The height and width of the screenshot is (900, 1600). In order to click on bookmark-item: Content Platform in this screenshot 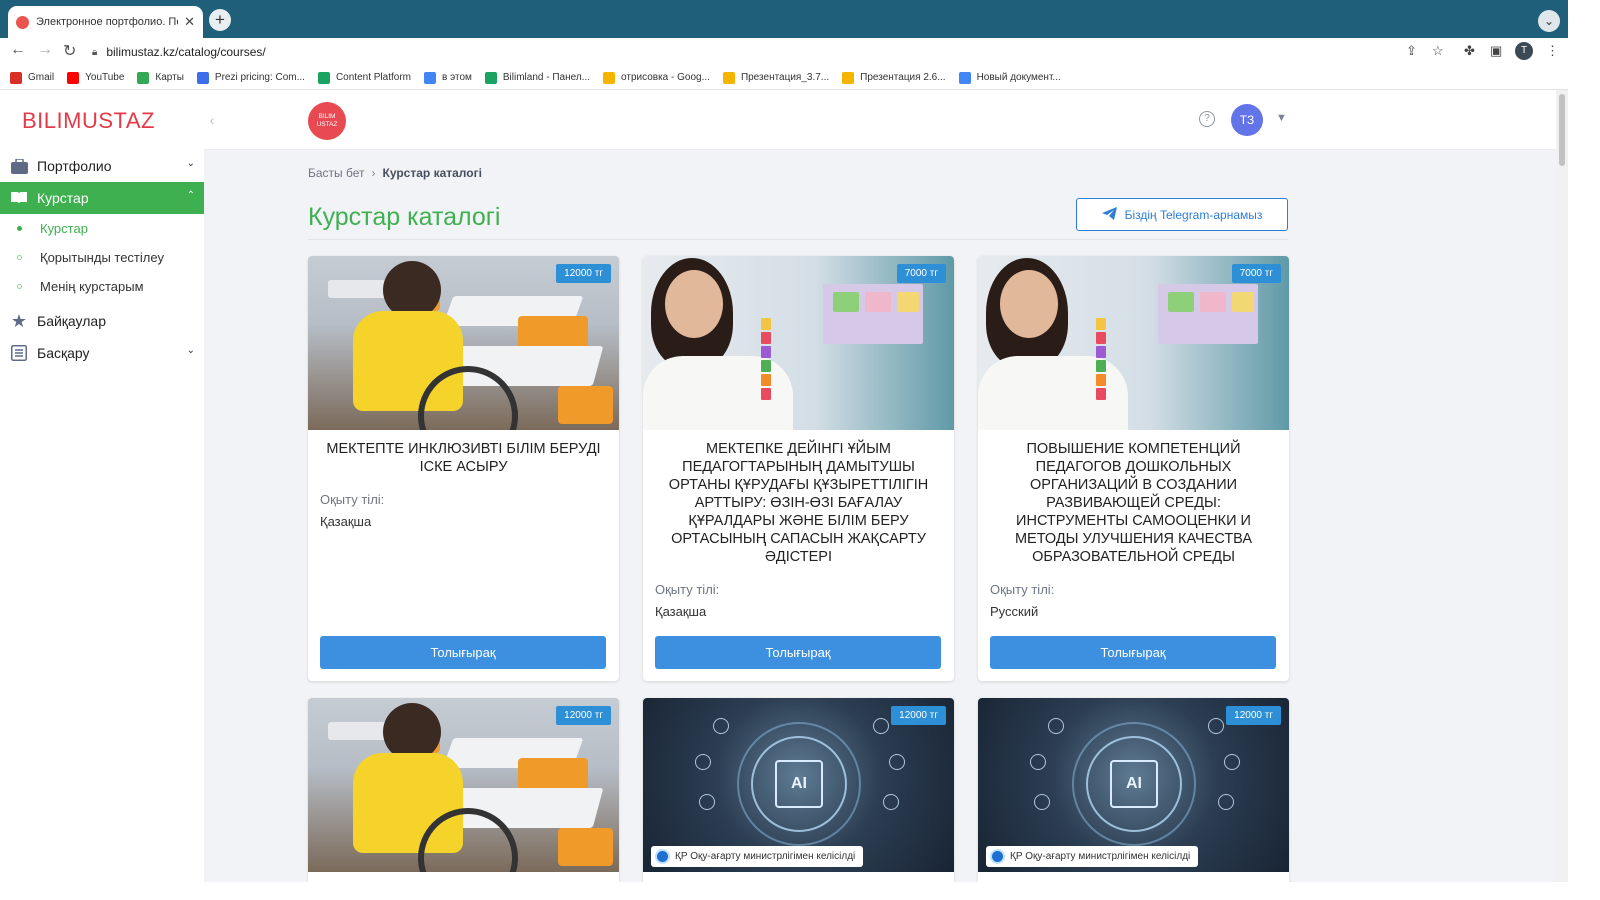, I will do `click(364, 77)`.